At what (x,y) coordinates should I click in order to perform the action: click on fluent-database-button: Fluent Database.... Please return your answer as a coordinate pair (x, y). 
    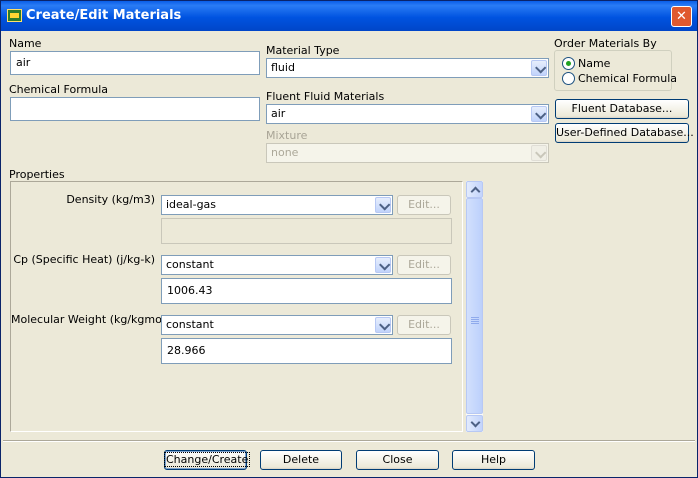
    Looking at the image, I should click on (622, 109).